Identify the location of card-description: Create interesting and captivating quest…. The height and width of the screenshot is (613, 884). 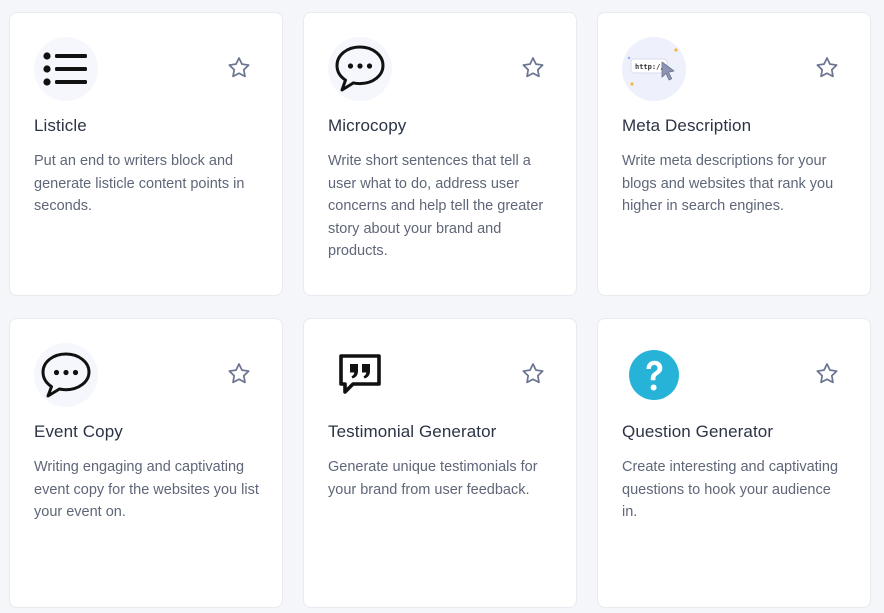
(730, 490).